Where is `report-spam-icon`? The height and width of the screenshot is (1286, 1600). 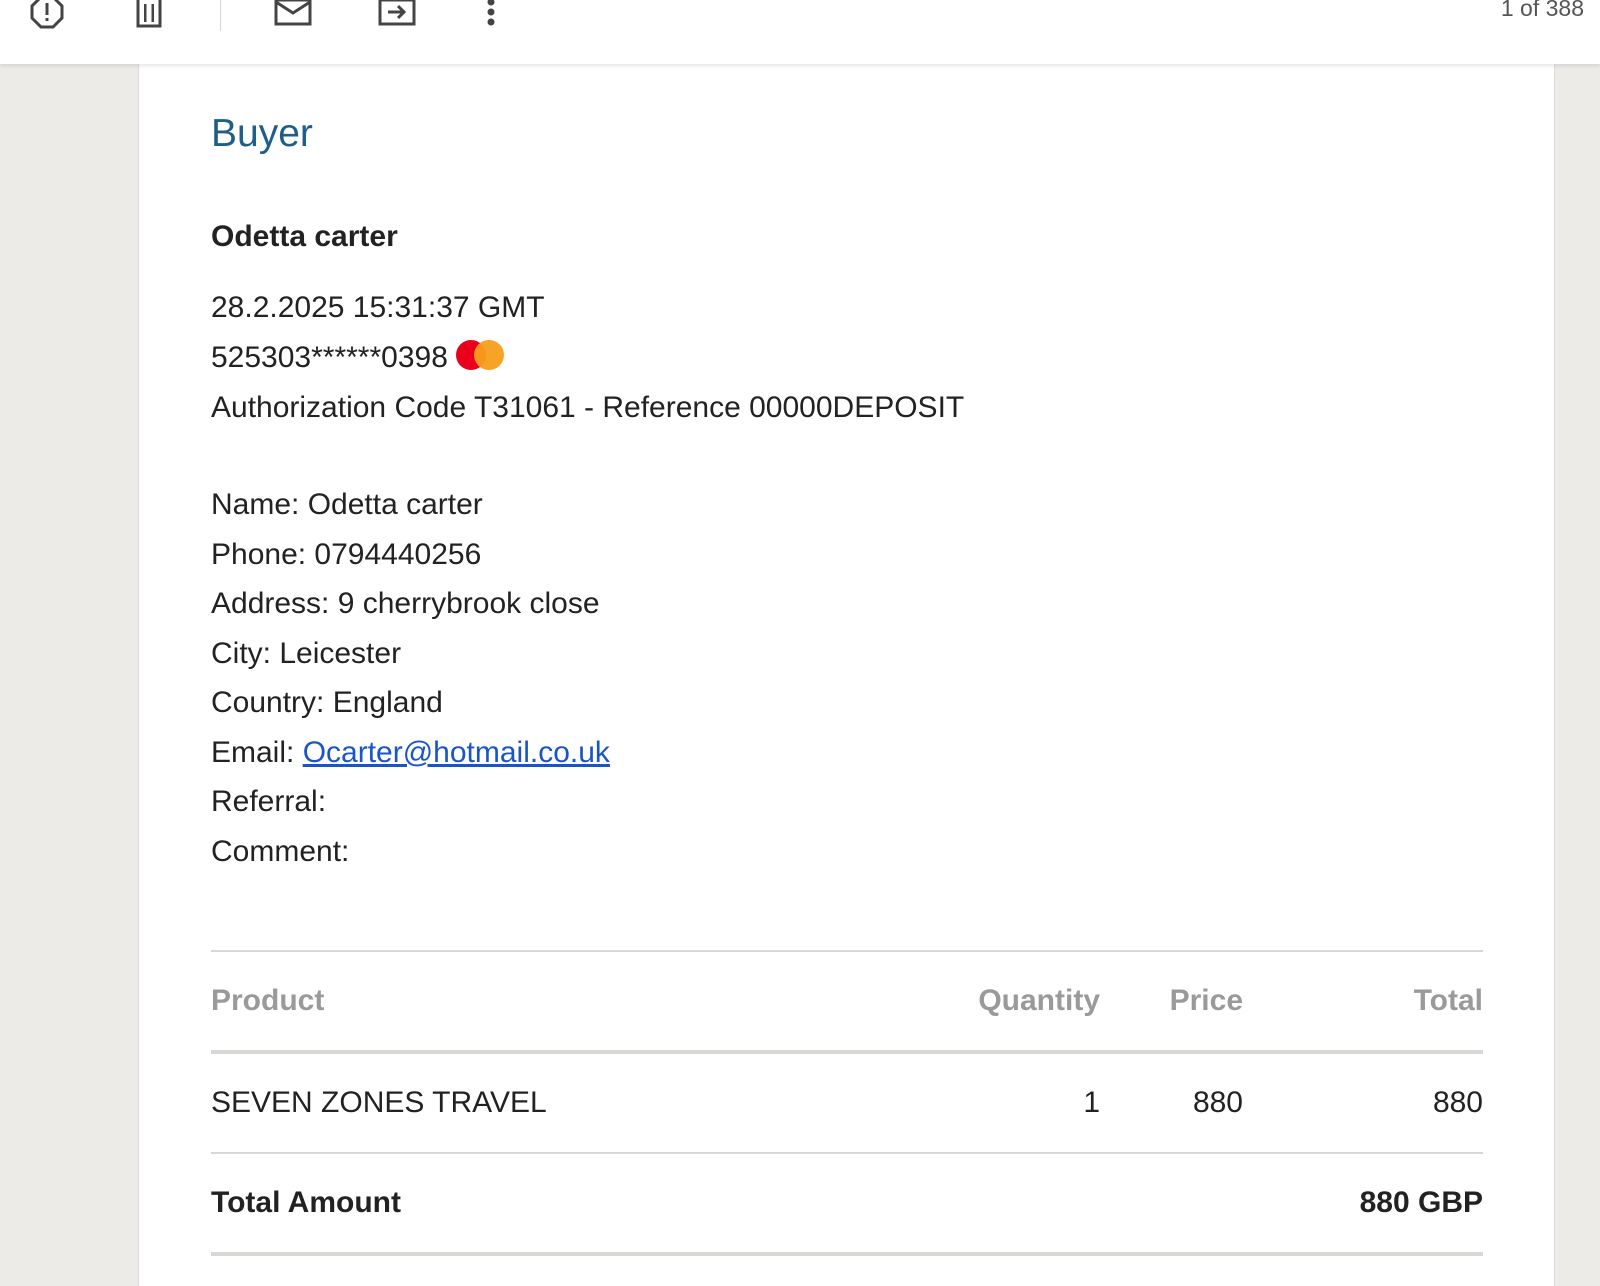
report-spam-icon is located at coordinates (47, 16).